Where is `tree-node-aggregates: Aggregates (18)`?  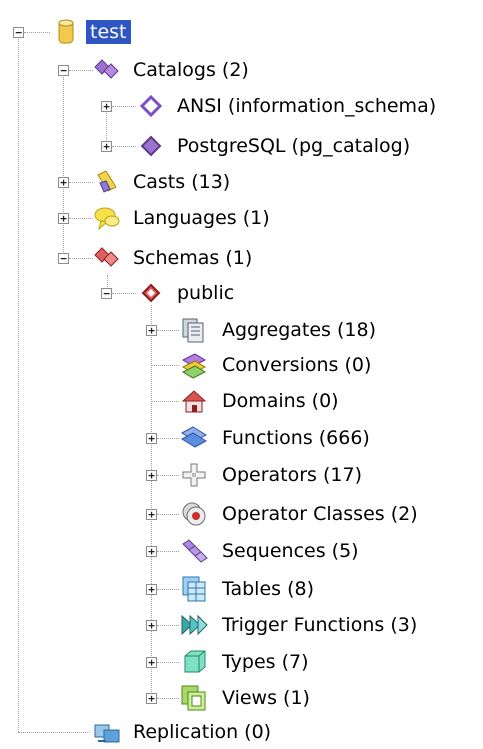 tree-node-aggregates: Aggregates (18) is located at coordinates (299, 330).